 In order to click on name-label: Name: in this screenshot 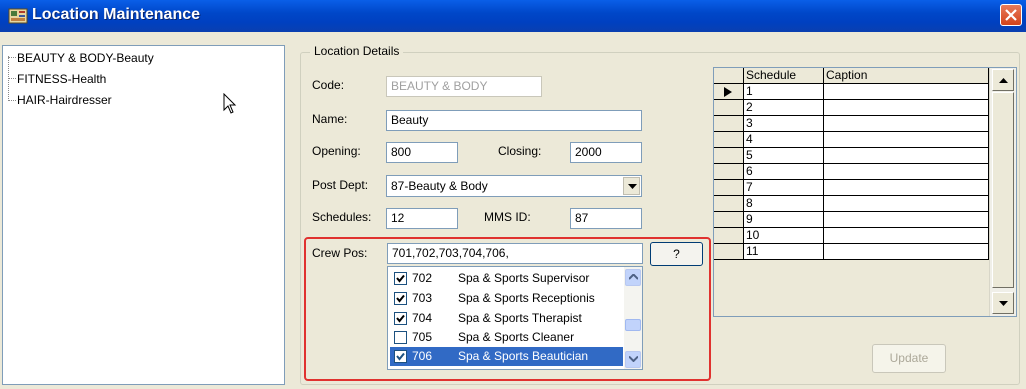, I will do `click(330, 119)`.